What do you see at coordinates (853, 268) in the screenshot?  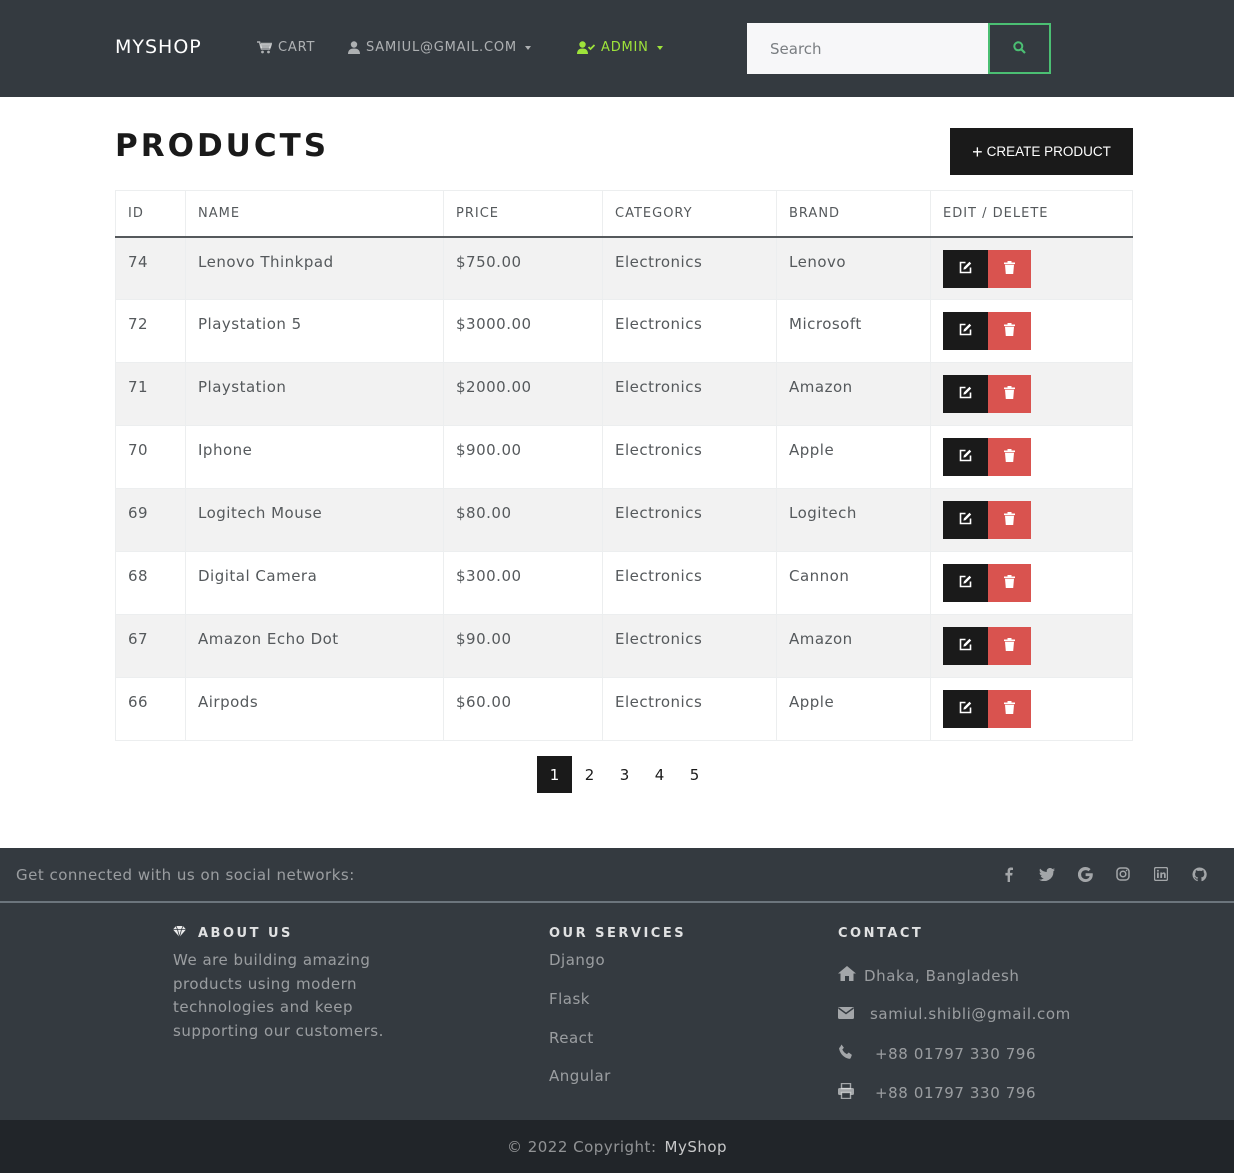 I see `cell-brand: Lenovo` at bounding box center [853, 268].